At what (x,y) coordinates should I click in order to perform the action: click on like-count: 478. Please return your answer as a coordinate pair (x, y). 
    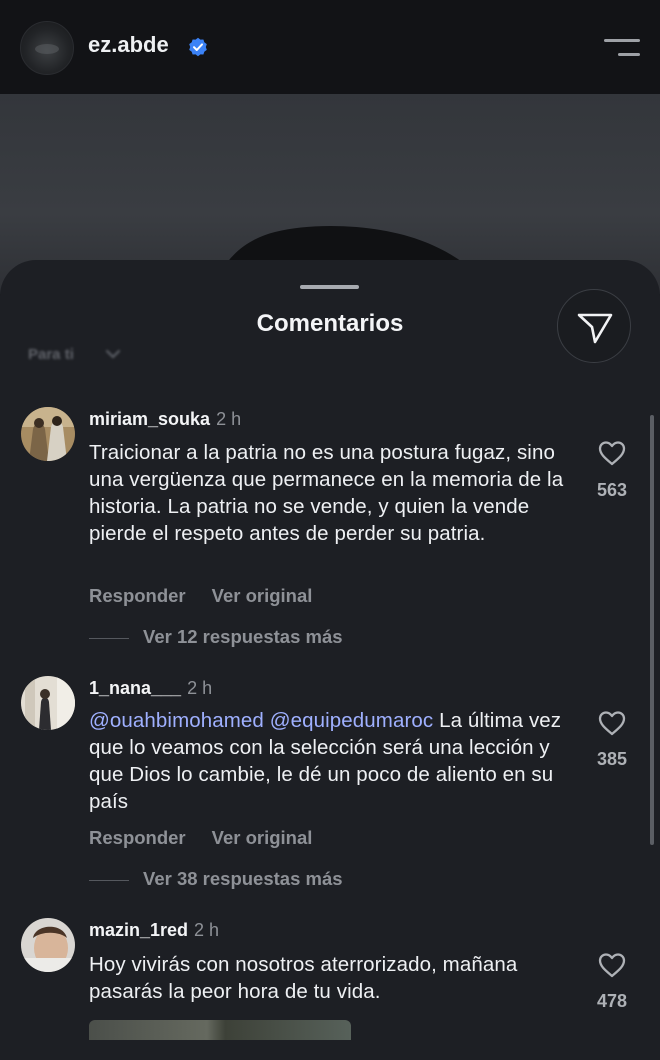
    Looking at the image, I should click on (612, 1001).